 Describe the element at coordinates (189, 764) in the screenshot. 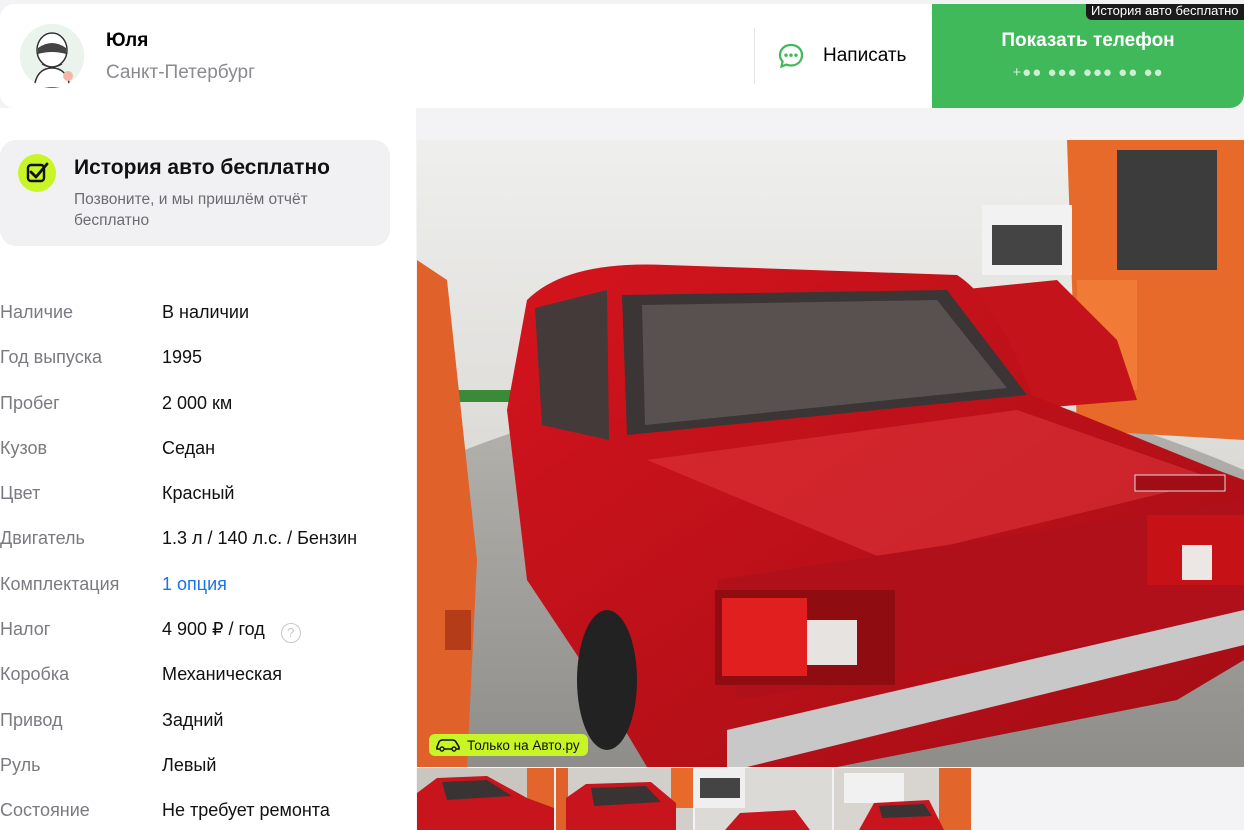

I see `spec-value: Левый` at that location.